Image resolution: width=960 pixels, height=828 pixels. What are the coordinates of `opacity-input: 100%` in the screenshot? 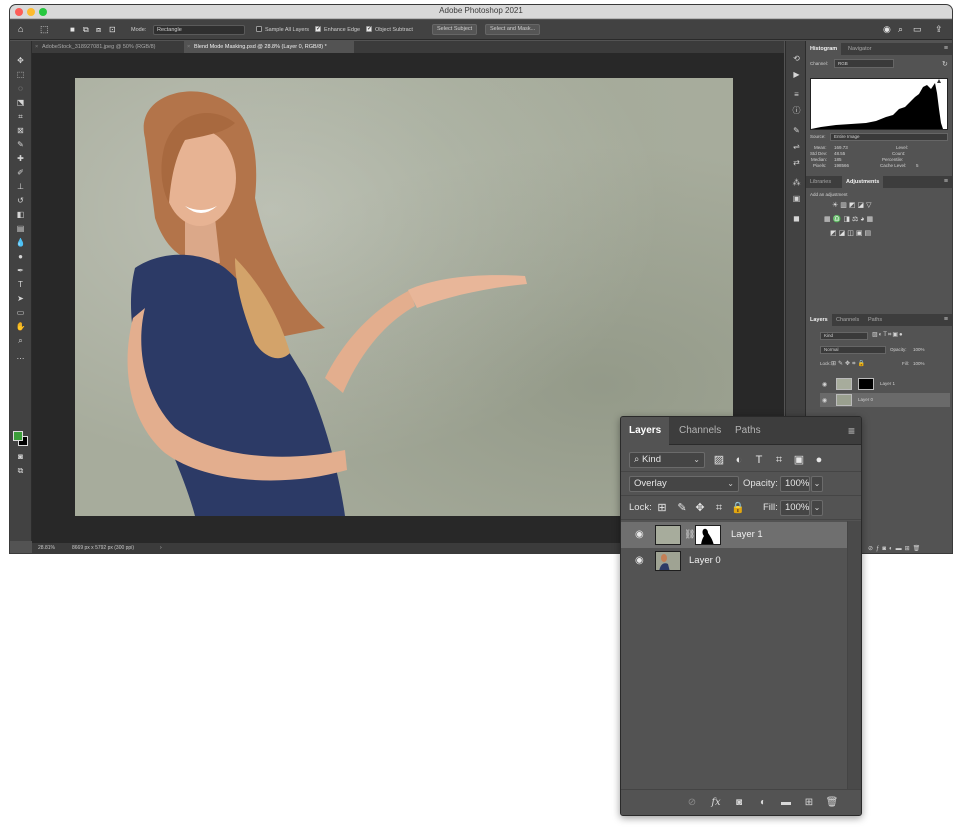 It's located at (795, 484).